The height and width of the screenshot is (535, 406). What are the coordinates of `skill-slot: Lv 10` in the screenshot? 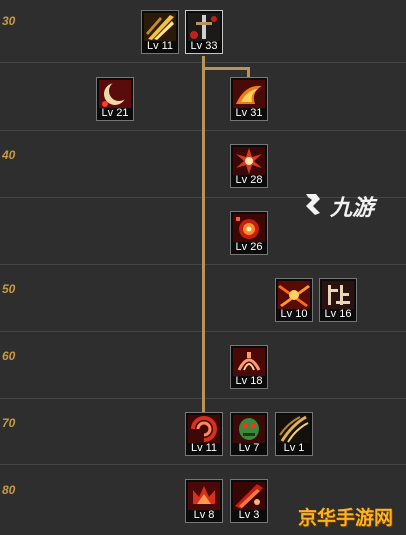 It's located at (294, 300).